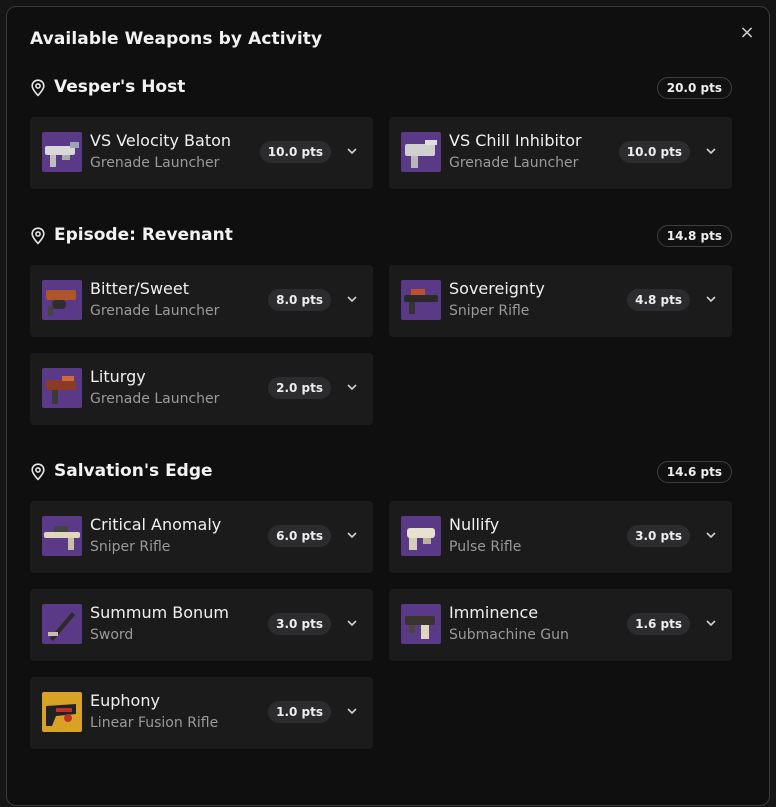 The height and width of the screenshot is (807, 776). What do you see at coordinates (560, 301) in the screenshot?
I see `weapon-card-sovereignty: Sovereignty Sniper Rifle 4.8 pts` at bounding box center [560, 301].